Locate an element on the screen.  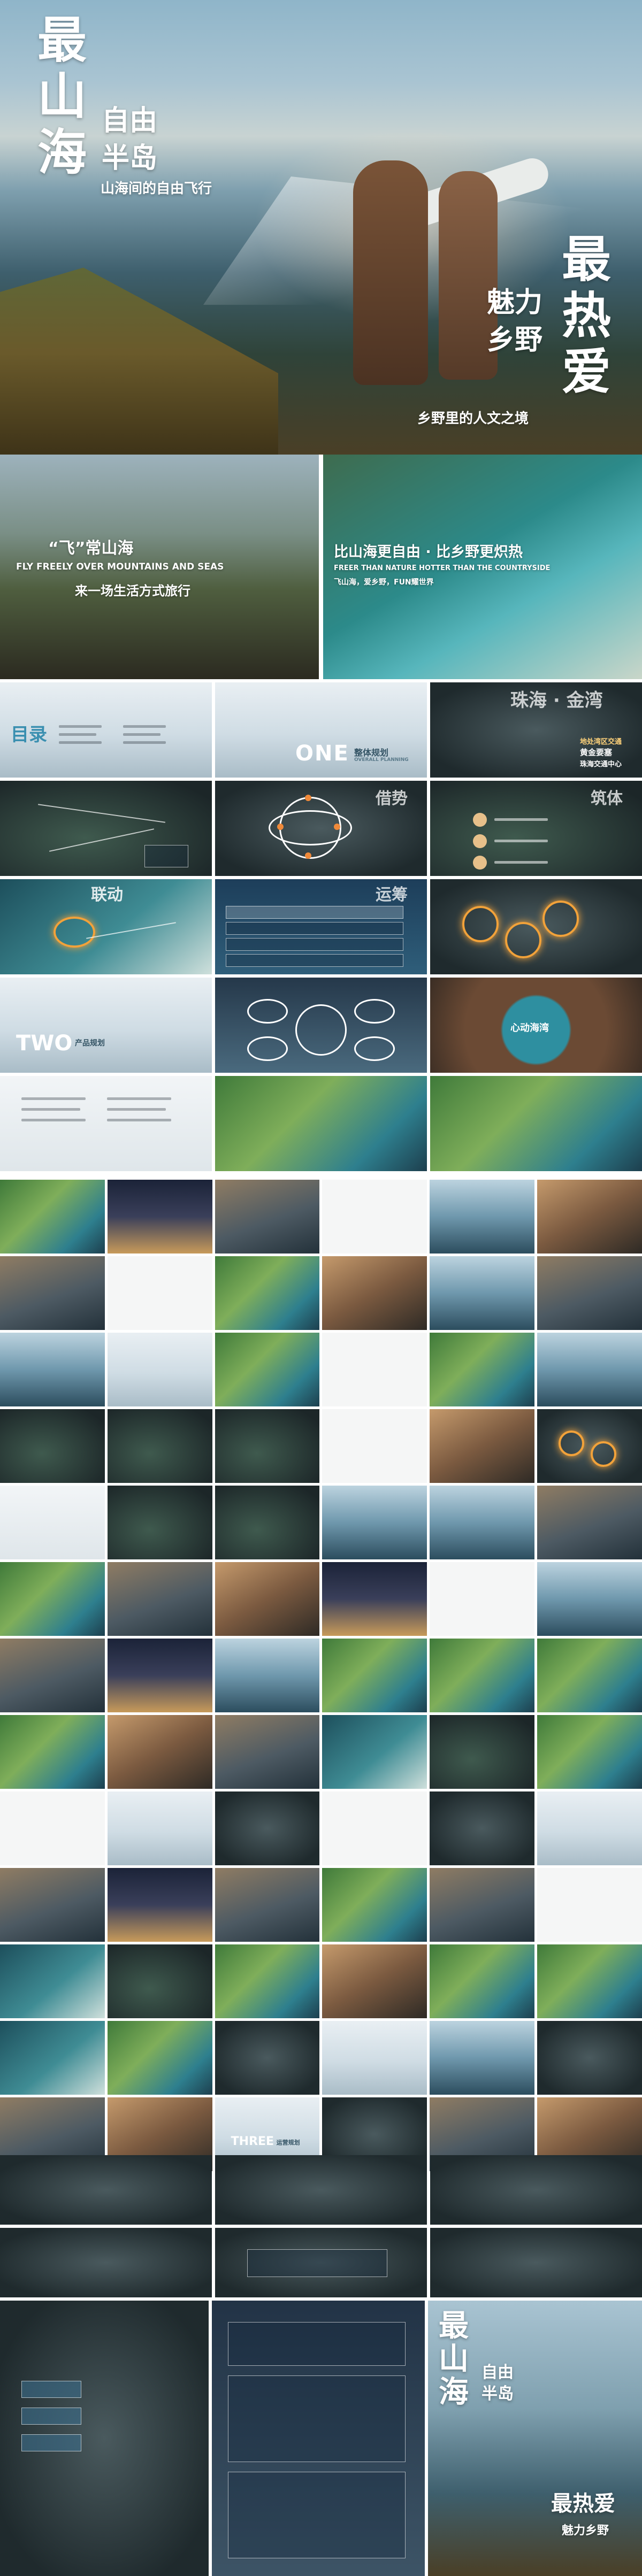
hero-title-char-3: 海 is located at coordinates (62, 152).